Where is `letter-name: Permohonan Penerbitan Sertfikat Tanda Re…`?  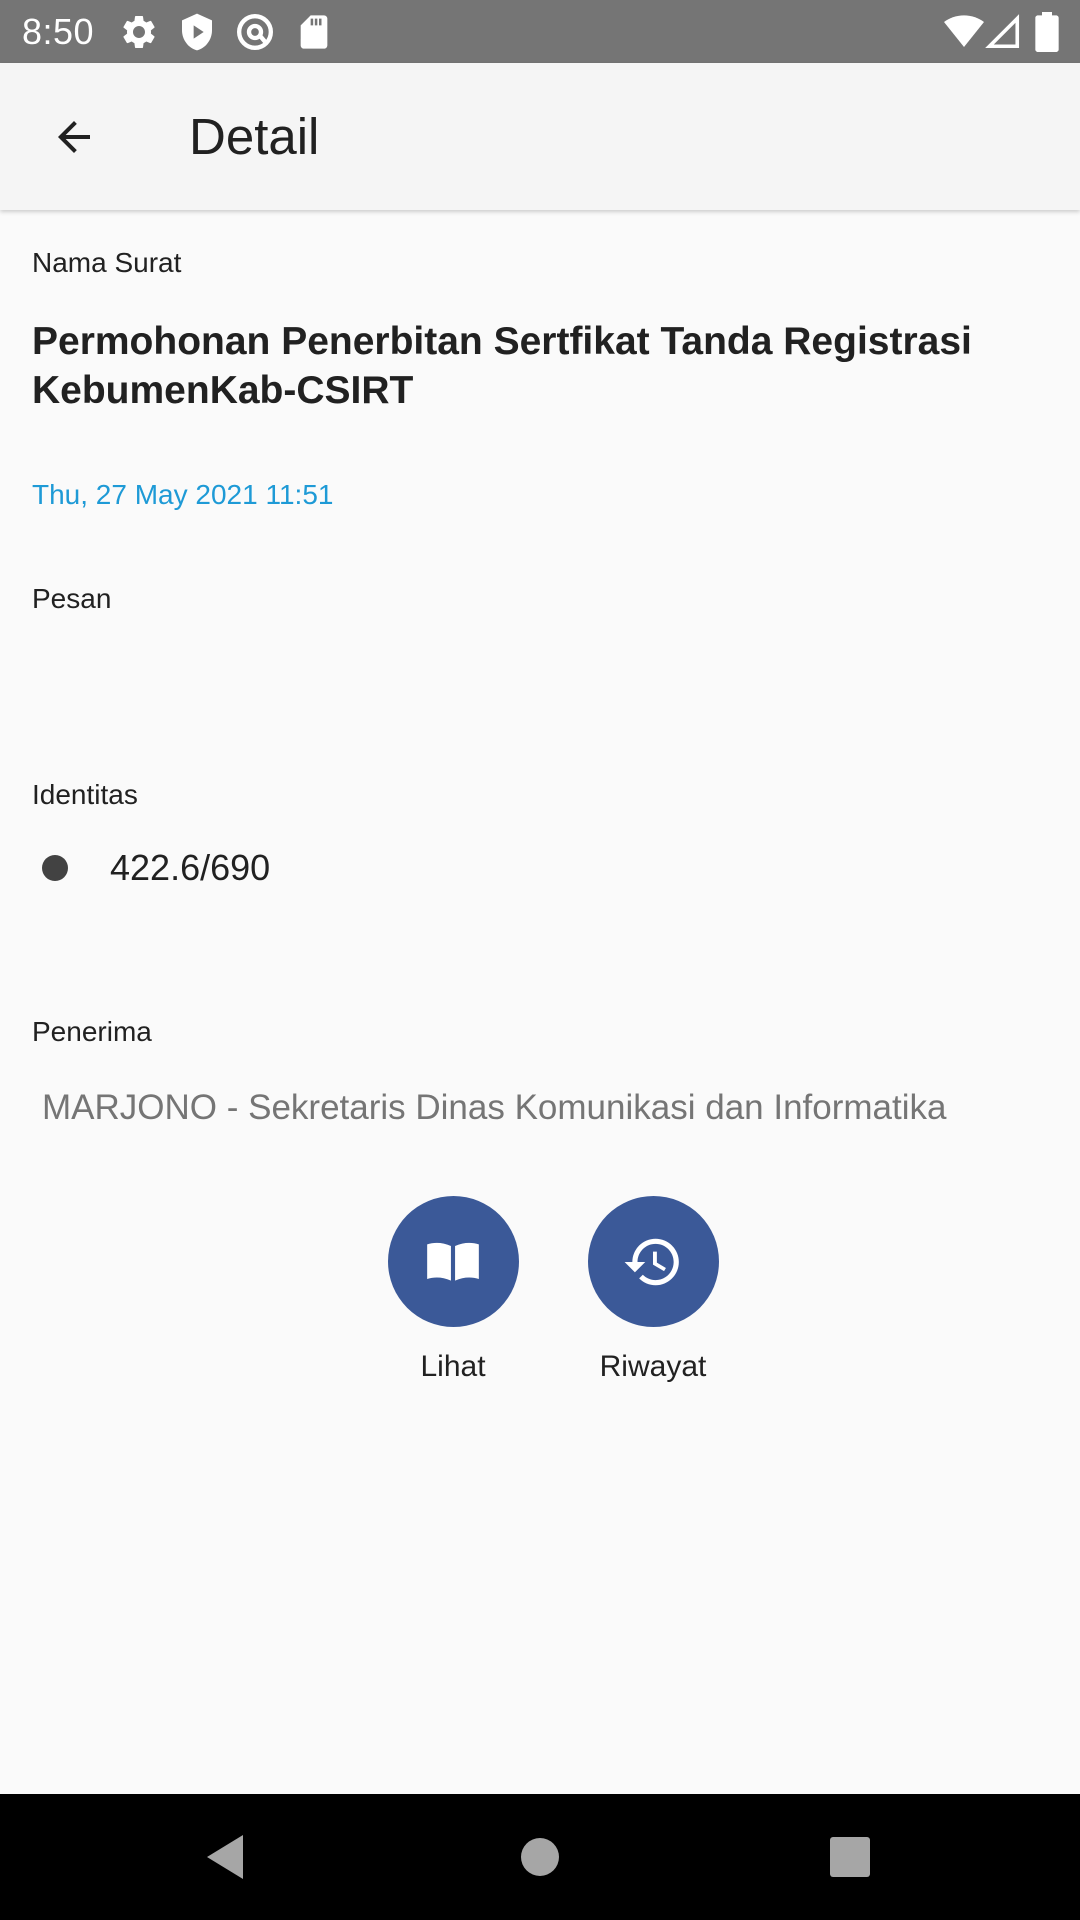
letter-name: Permohonan Penerbitan Sertfikat Tanda Re… is located at coordinates (502, 366).